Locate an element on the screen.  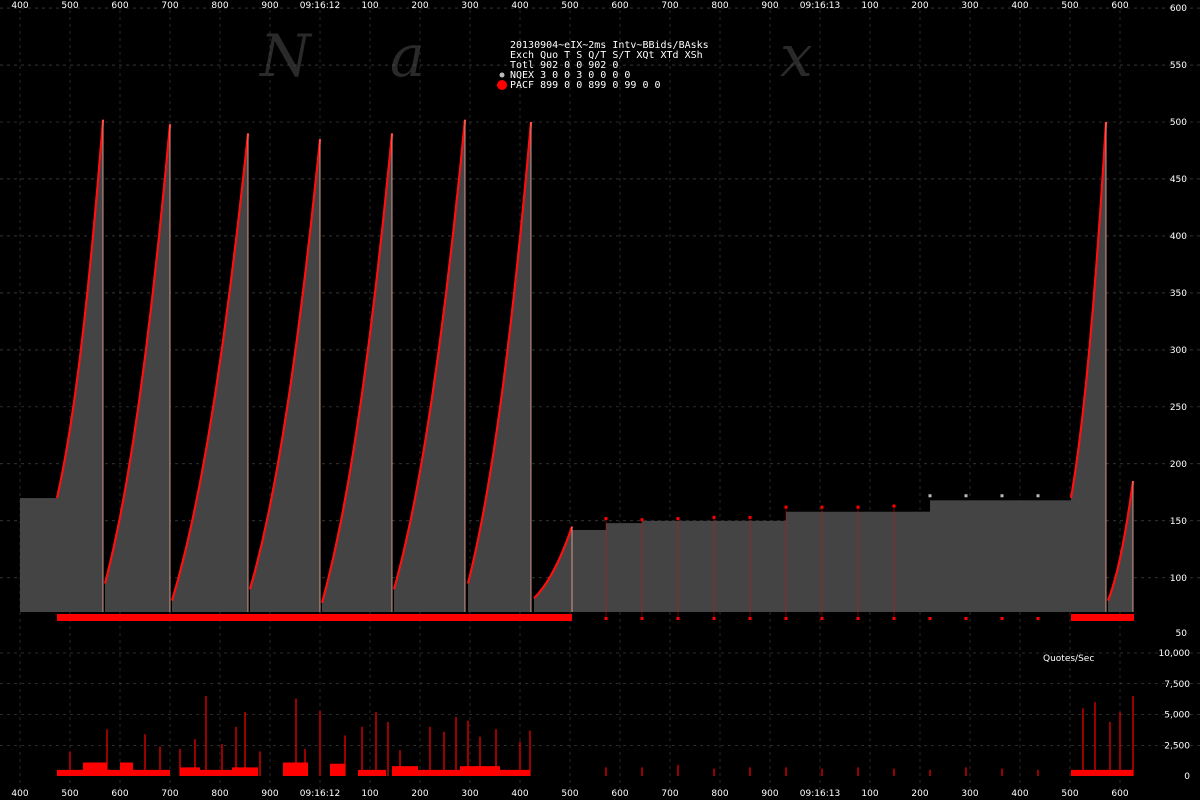
y-tick-label: 600 is located at coordinates (1178, 9).